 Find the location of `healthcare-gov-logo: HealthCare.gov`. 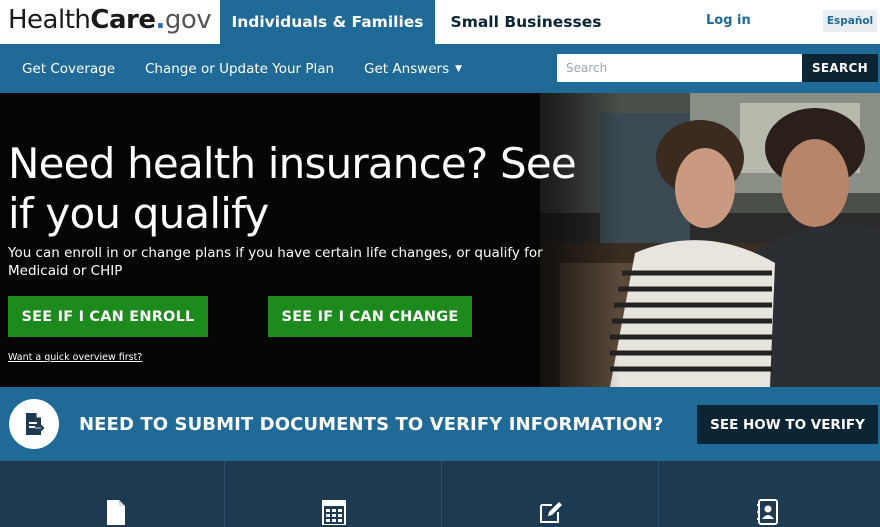

healthcare-gov-logo: HealthCare.gov is located at coordinates (110, 20).